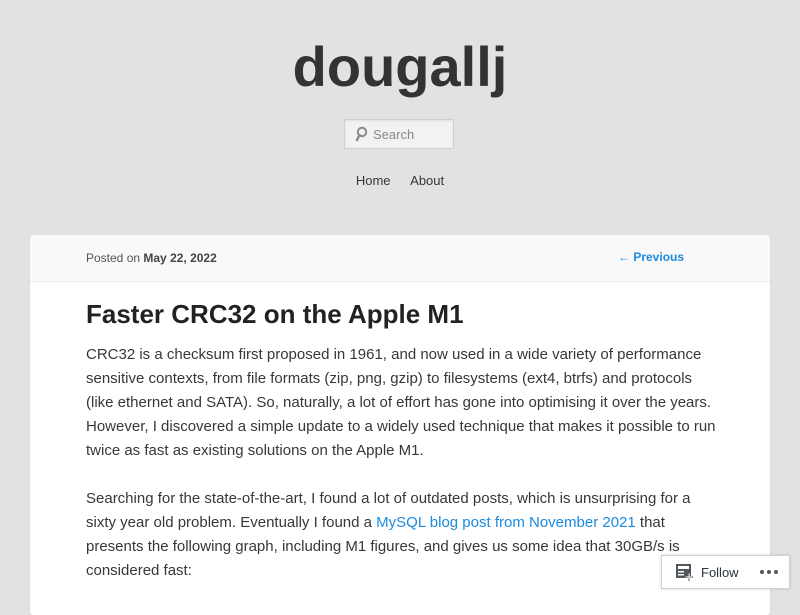  I want to click on ellipsis-icon, so click(769, 572).